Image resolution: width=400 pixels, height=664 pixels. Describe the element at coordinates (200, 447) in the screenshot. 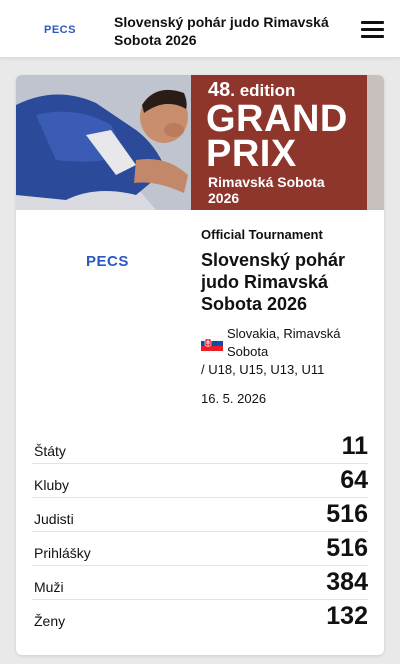

I see `stat-row-states: Štáty 11` at that location.